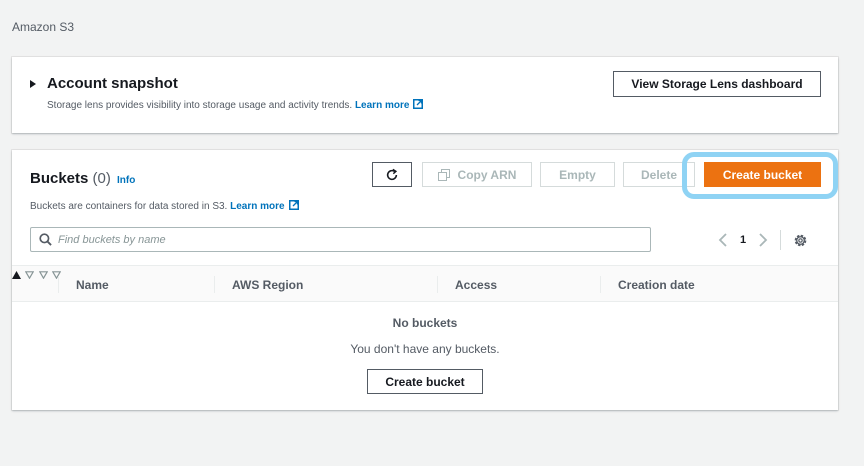  Describe the element at coordinates (16, 275) in the screenshot. I see `sort-ascending-icon` at that location.